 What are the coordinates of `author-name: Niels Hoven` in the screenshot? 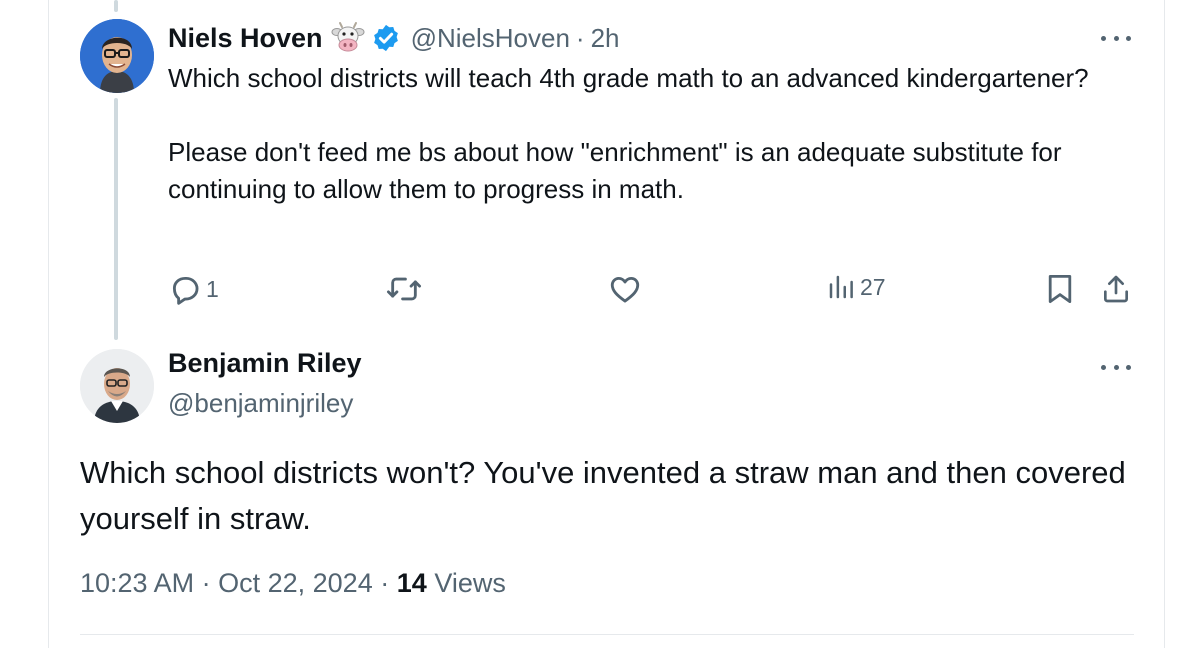 It's located at (245, 38).